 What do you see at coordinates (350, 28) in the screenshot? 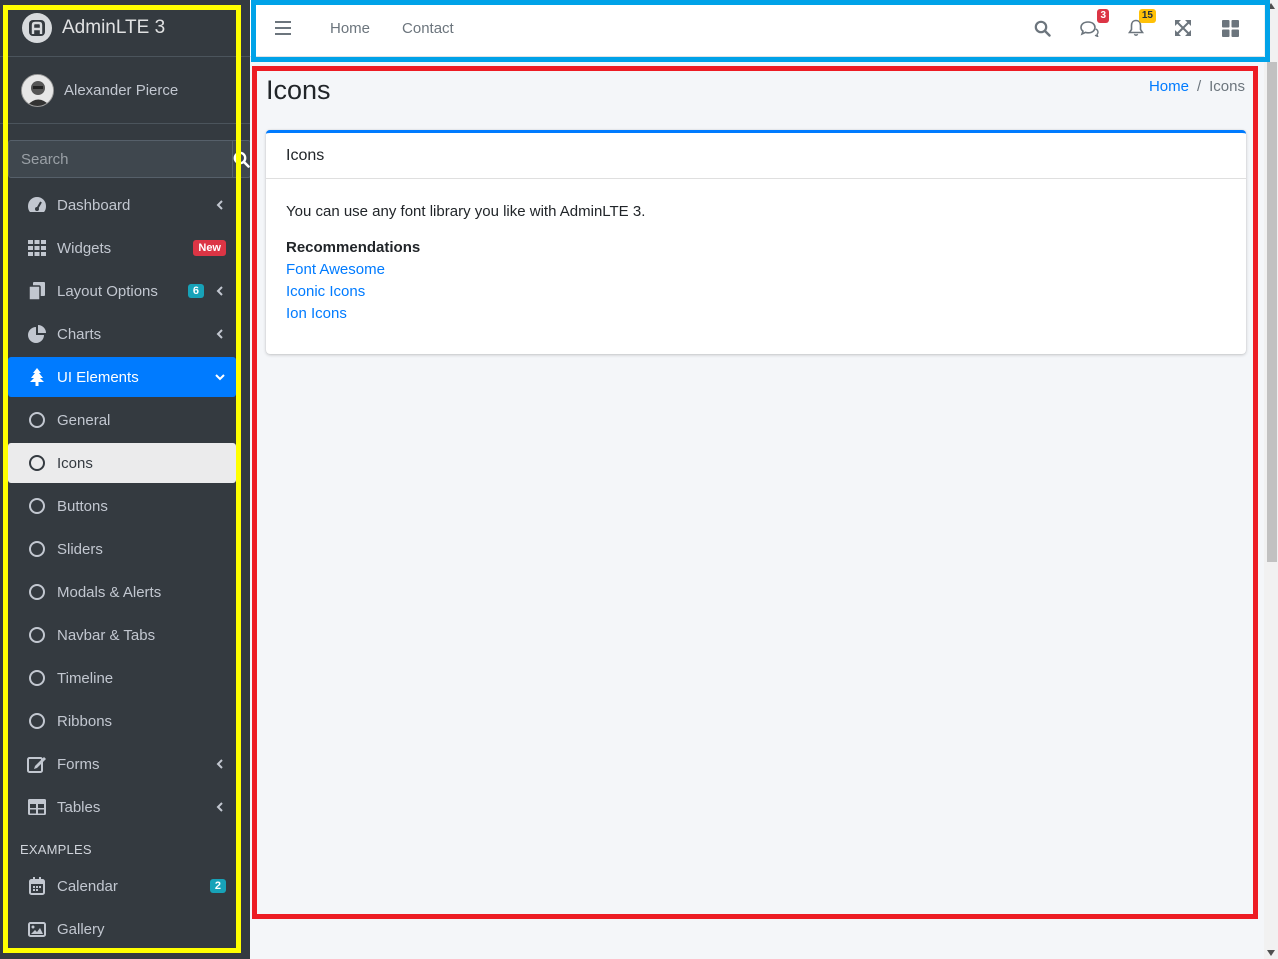
I see `nav-link-home: Home` at bounding box center [350, 28].